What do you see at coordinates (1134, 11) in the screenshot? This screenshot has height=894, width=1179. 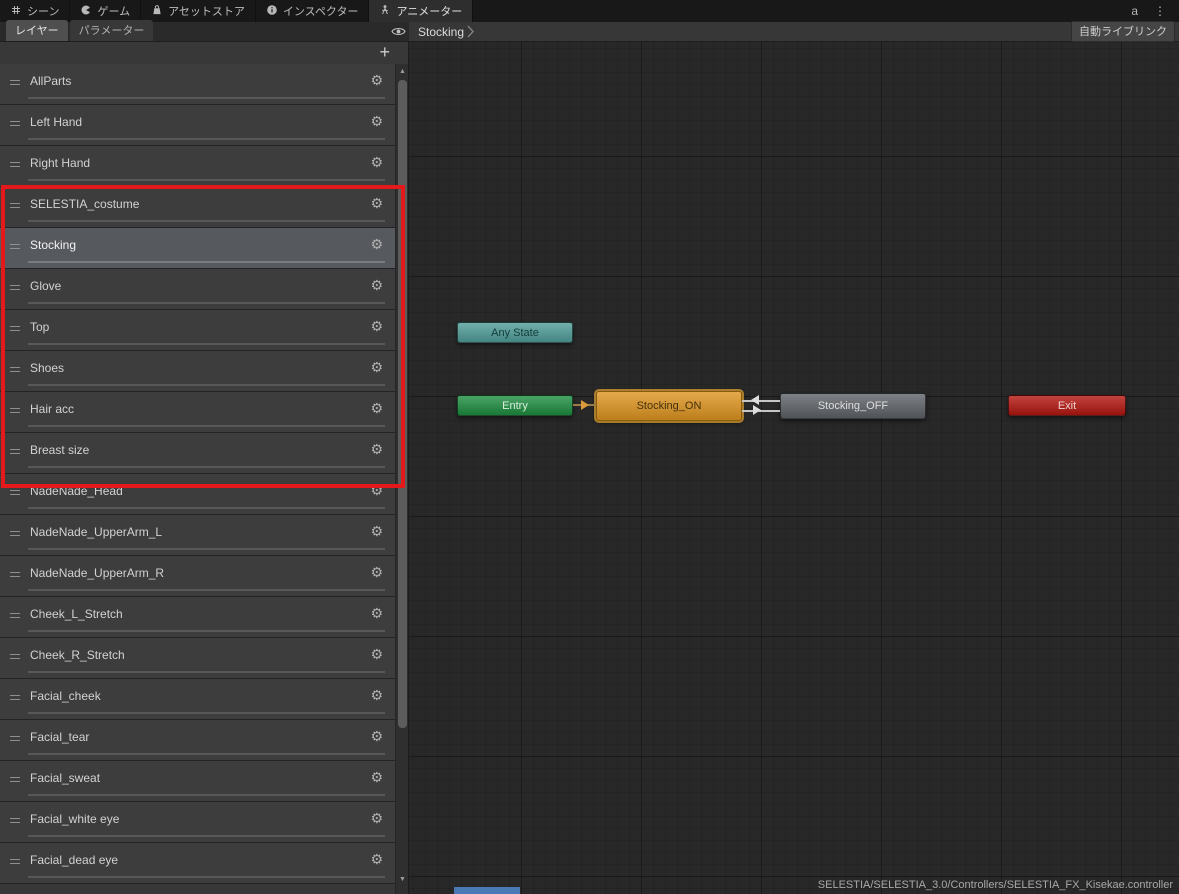 I see `account-icon: a` at bounding box center [1134, 11].